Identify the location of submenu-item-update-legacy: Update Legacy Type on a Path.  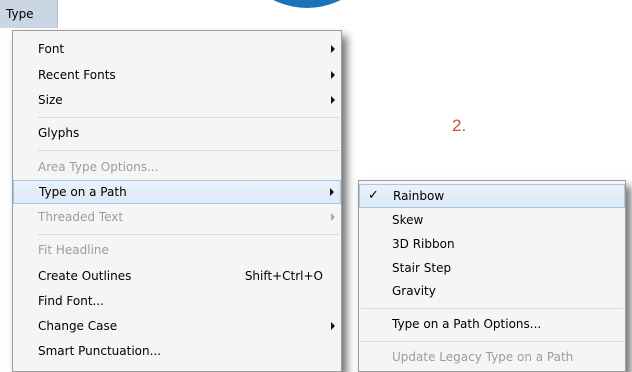
(492, 357).